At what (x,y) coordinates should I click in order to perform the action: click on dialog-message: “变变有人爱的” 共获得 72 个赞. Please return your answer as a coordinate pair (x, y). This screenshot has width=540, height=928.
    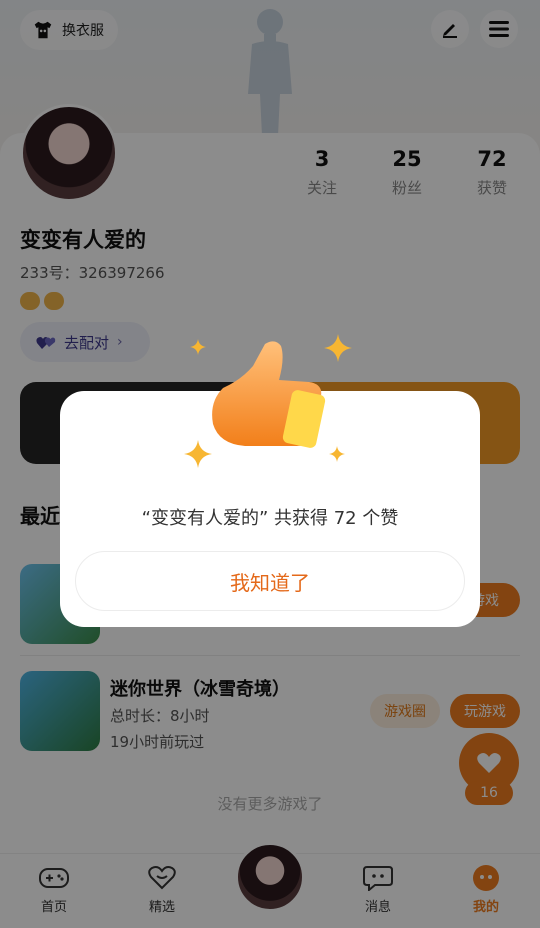
    Looking at the image, I should click on (270, 518).